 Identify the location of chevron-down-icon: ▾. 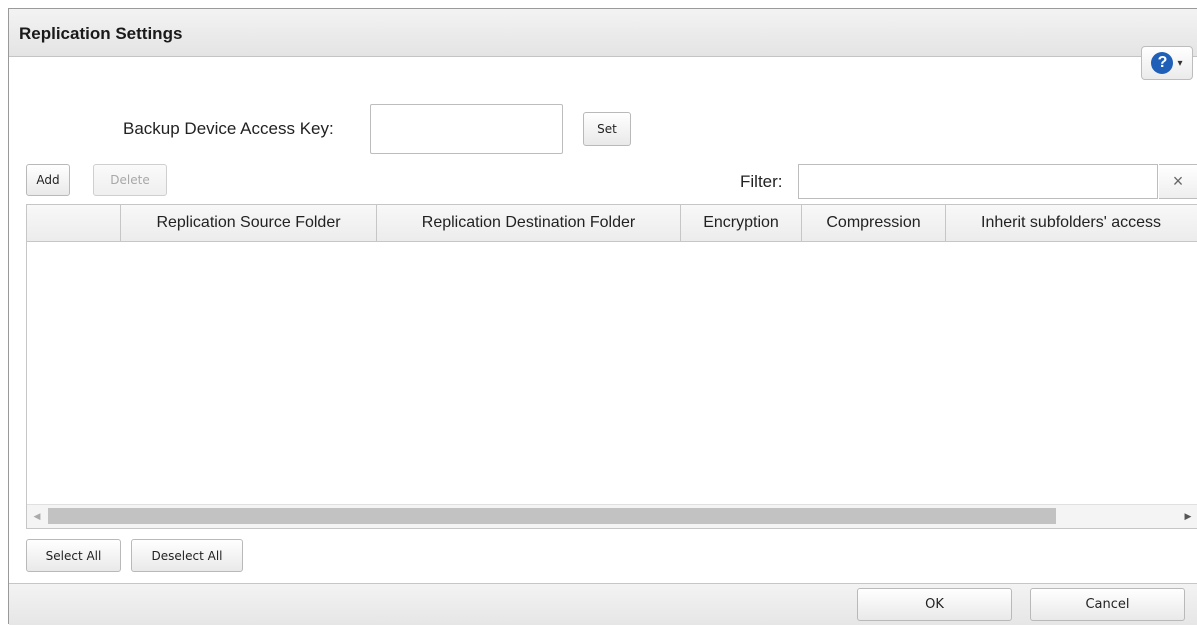
(1180, 63).